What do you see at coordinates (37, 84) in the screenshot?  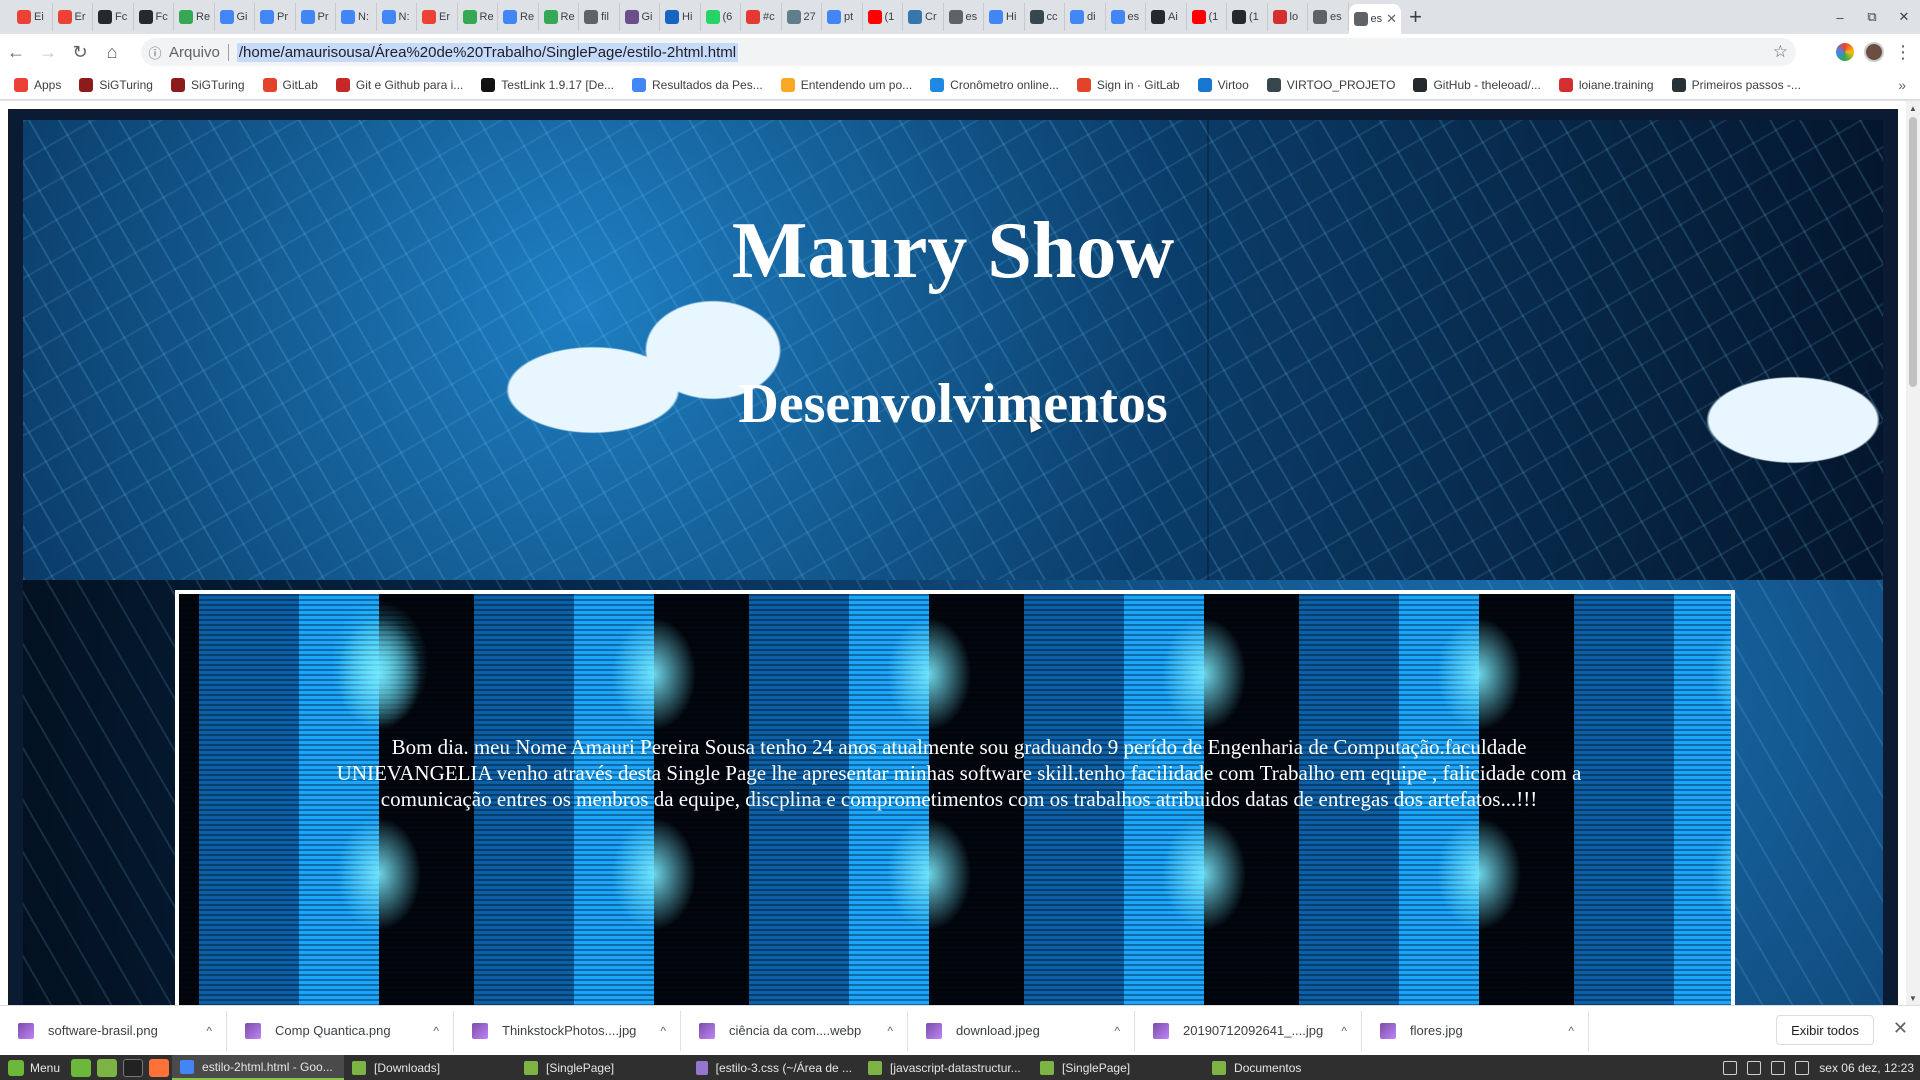 I see `bookmark-item: Apps` at bounding box center [37, 84].